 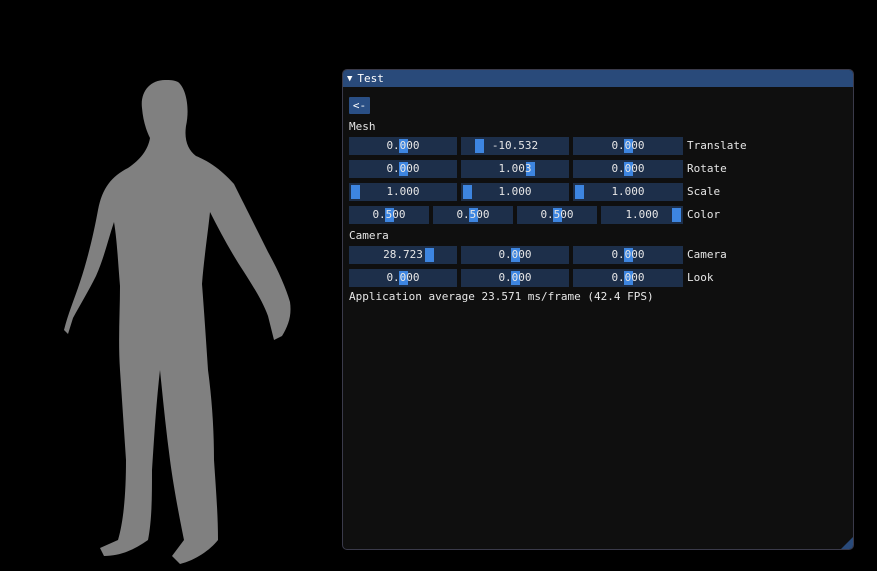 I want to click on color-a-slider: 1.000, so click(x=642, y=215).